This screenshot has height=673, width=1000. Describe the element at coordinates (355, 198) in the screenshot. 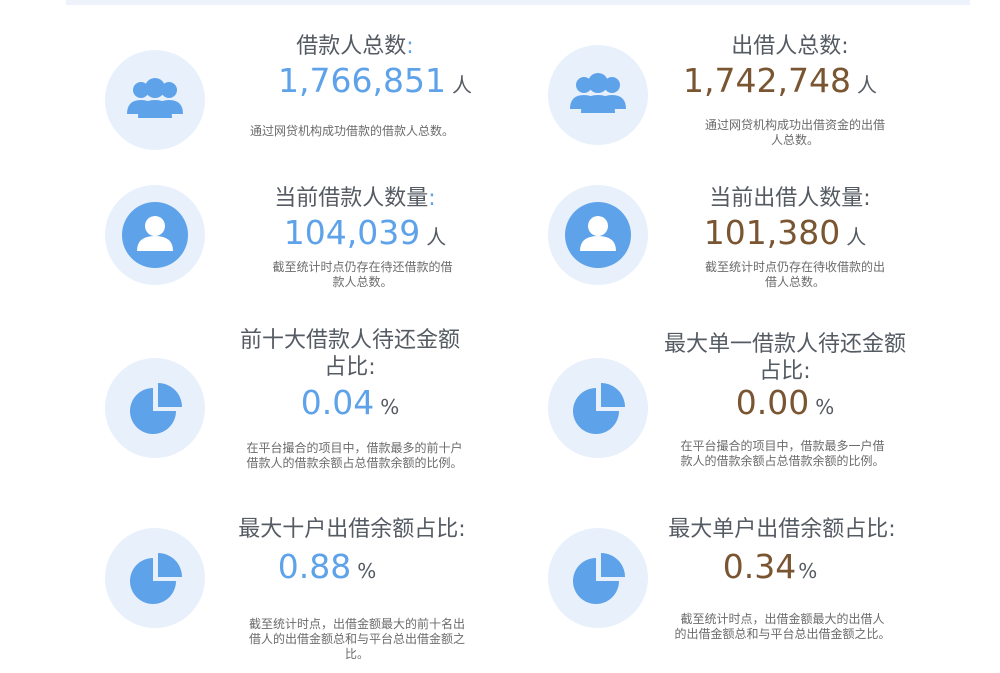

I see `current-borrowers-title: 当前借款人数量:` at that location.